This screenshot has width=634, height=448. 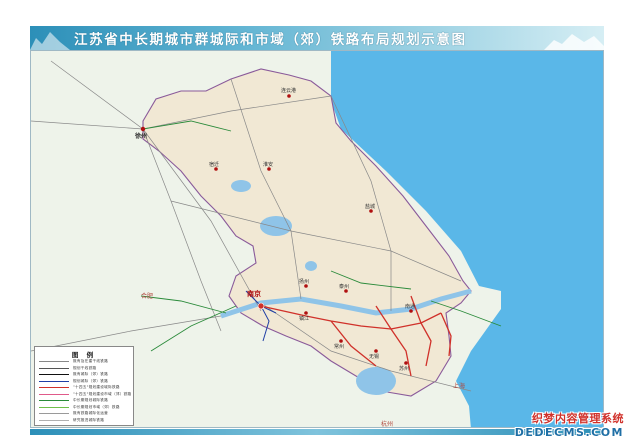 I want to click on legend-label: 研究推进城际铁路, so click(x=89, y=419).